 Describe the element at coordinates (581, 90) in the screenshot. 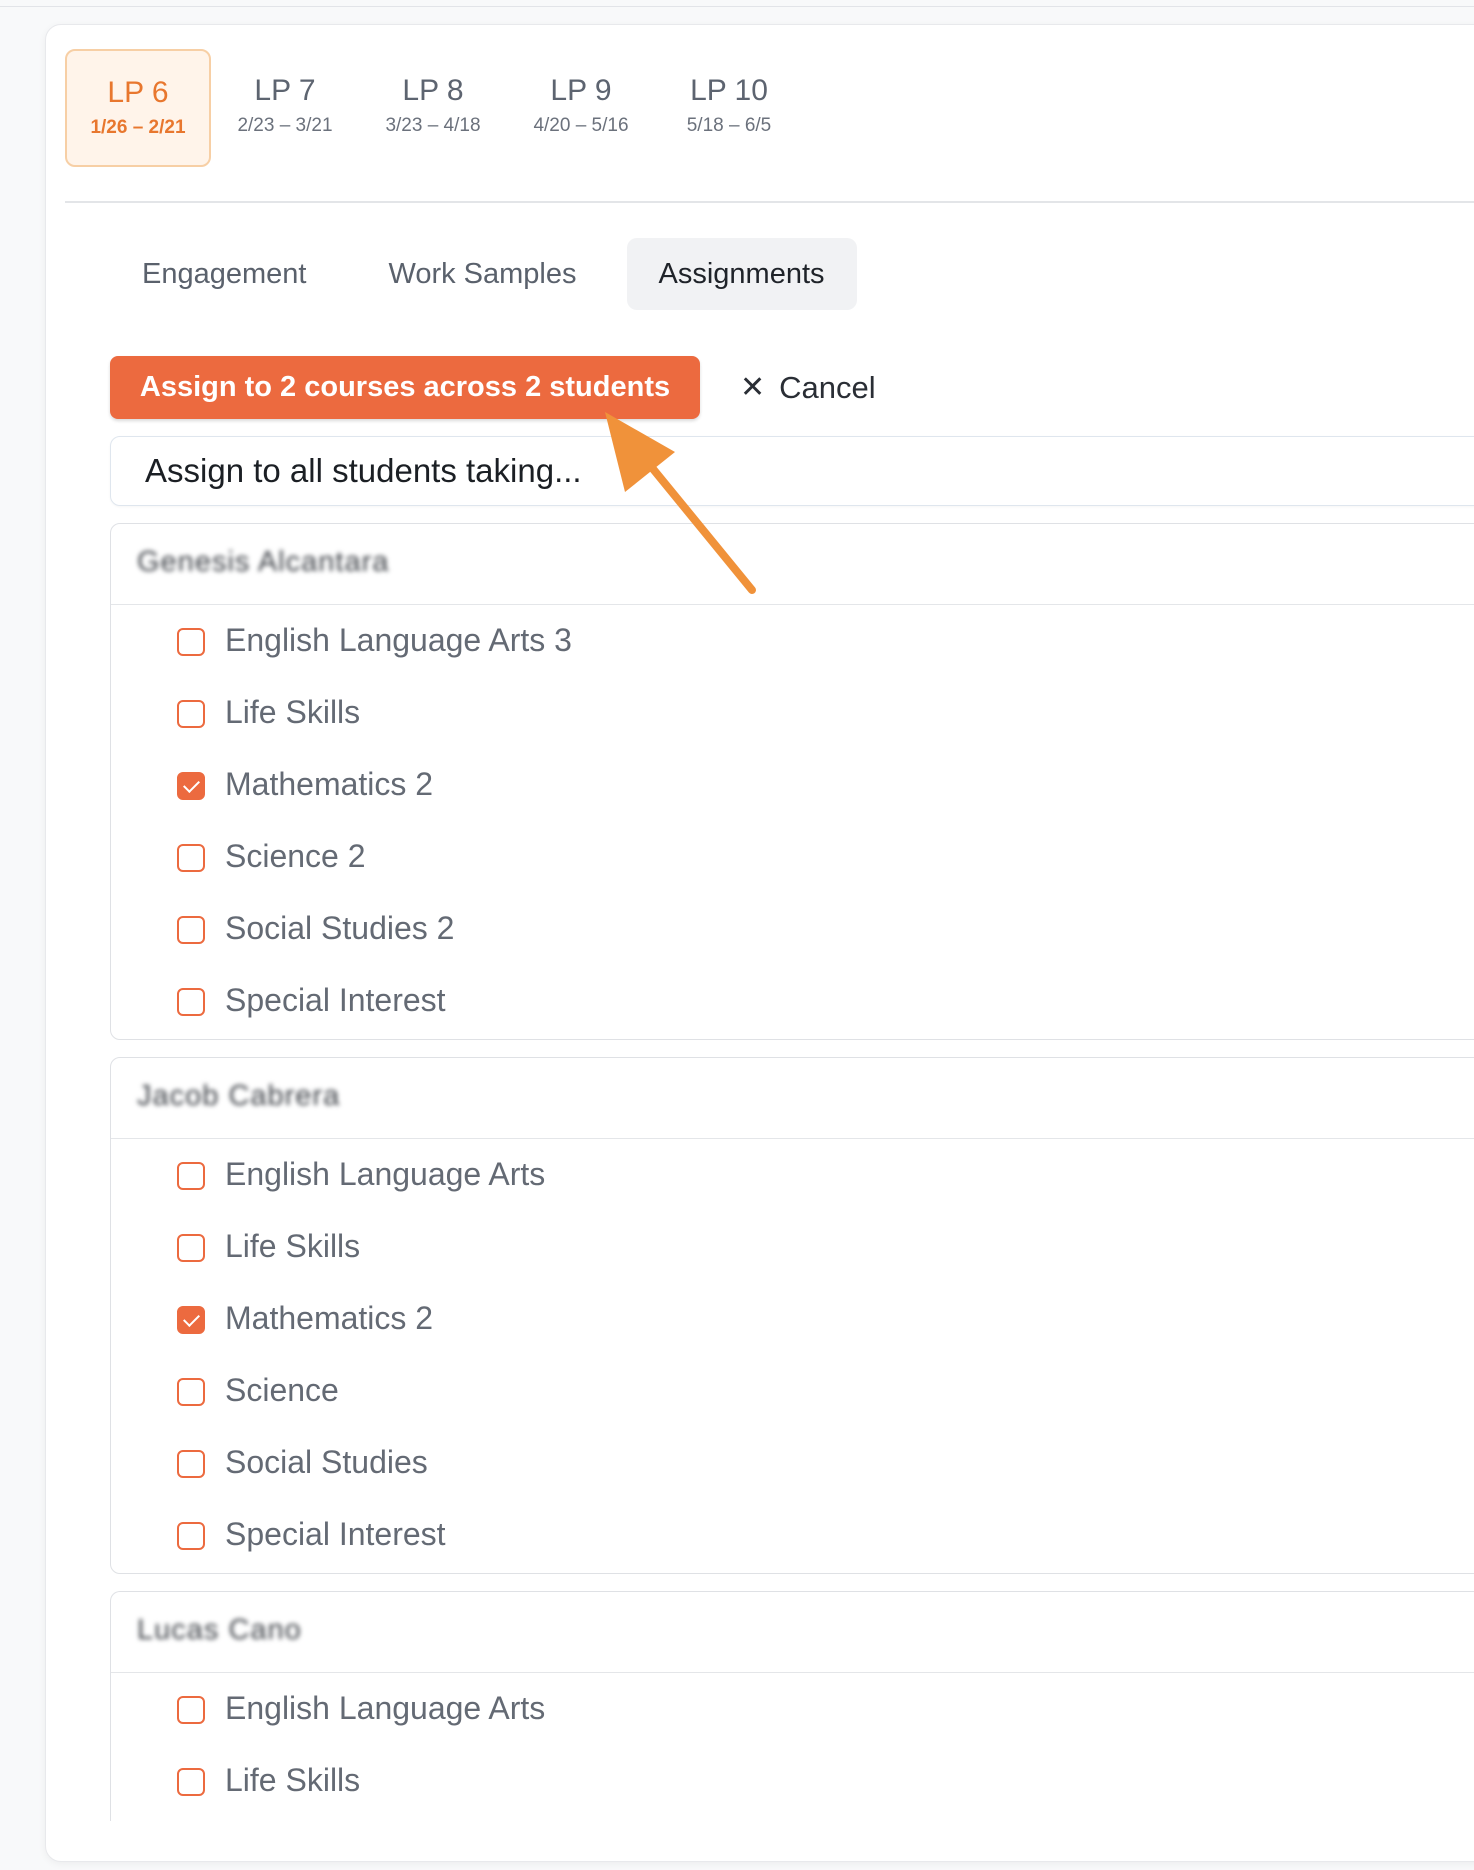

I see `period-label: LP 9` at that location.